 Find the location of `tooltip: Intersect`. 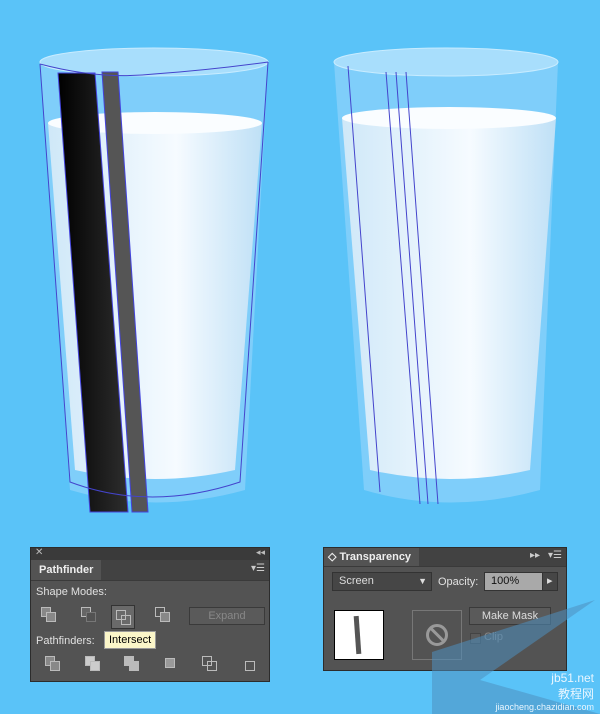

tooltip: Intersect is located at coordinates (130, 640).